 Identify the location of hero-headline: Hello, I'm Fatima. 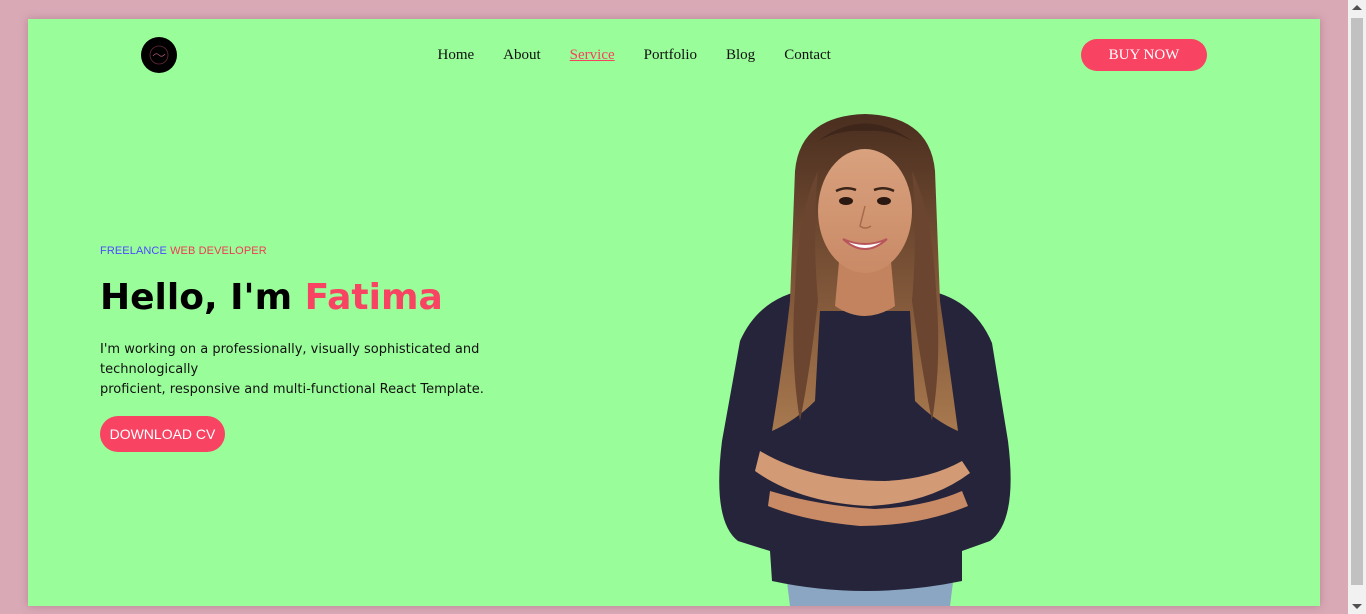
(271, 298).